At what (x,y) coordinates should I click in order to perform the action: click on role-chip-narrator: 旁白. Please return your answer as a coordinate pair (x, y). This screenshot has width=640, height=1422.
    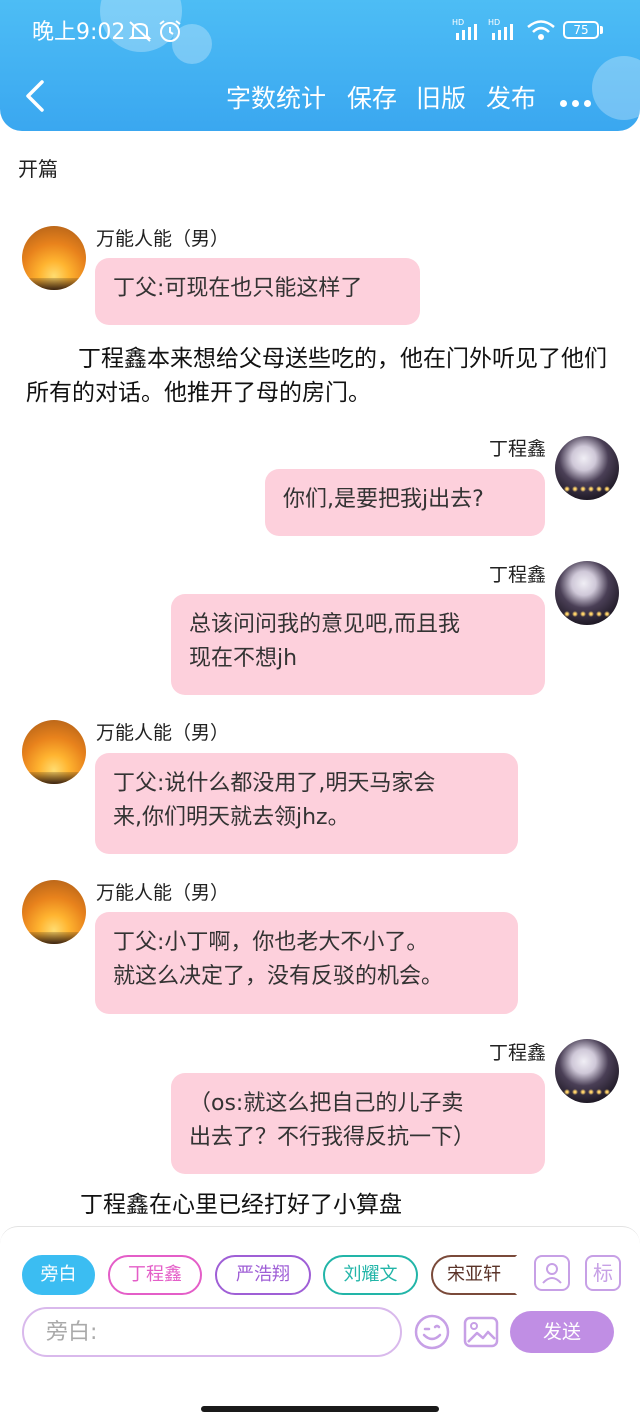
    Looking at the image, I should click on (58, 1275).